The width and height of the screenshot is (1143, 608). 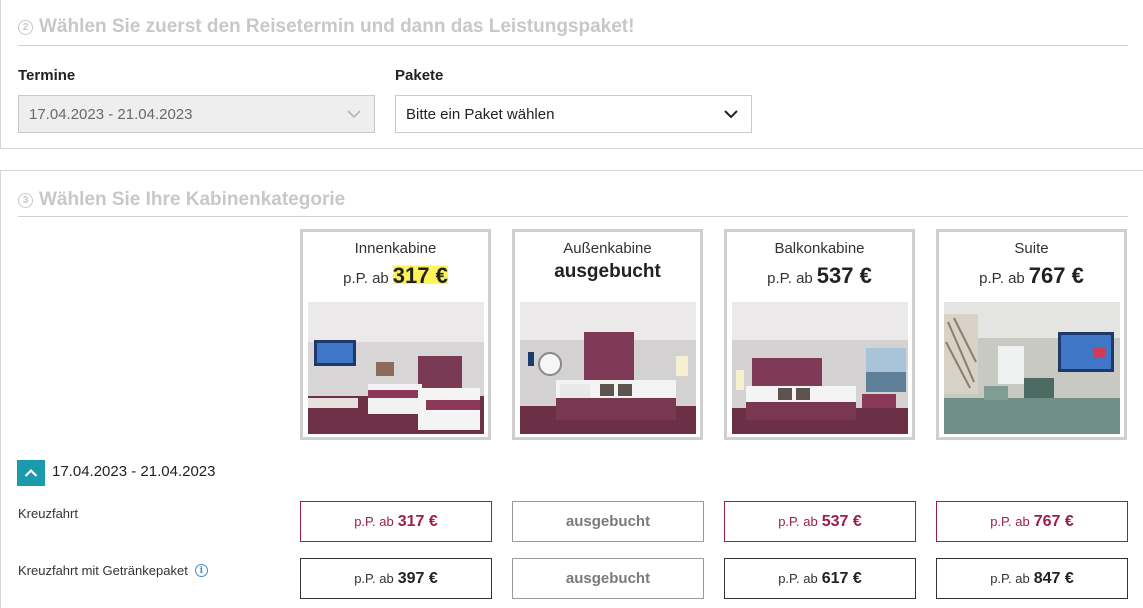 I want to click on cabin-price: p.P. ab 317 €, so click(x=395, y=276).